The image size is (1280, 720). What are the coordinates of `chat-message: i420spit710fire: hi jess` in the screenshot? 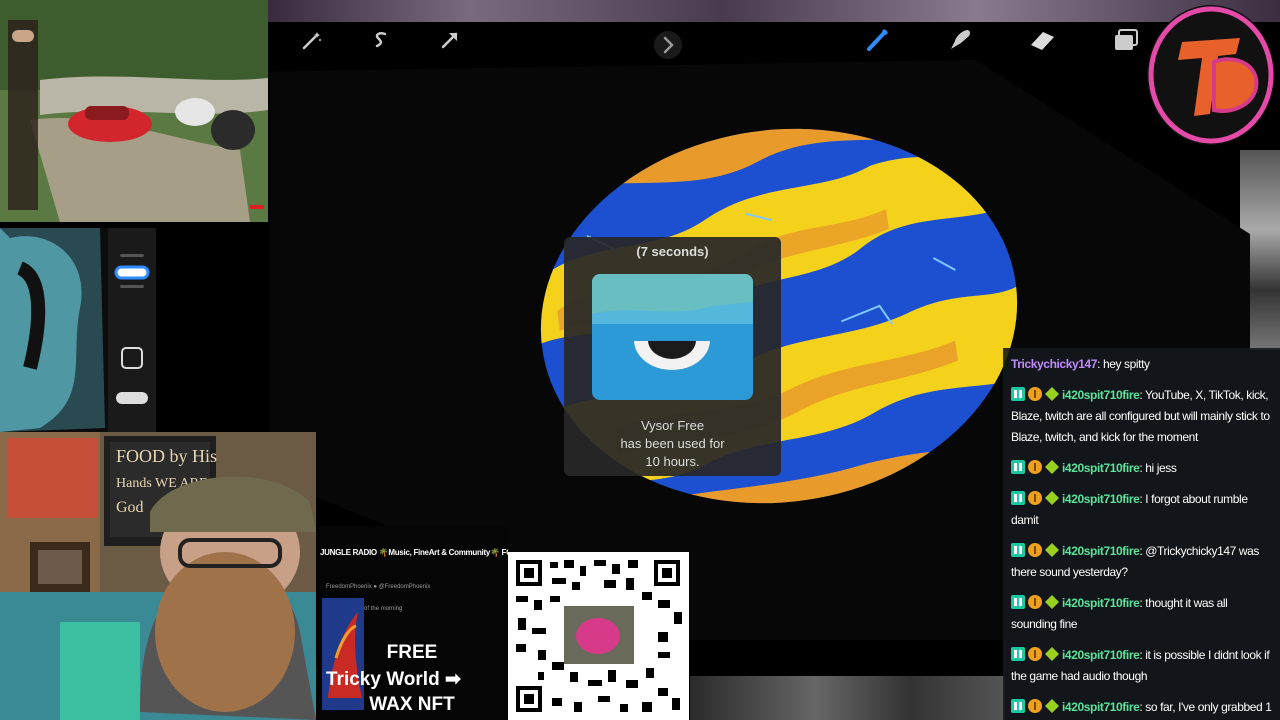 It's located at (1141, 468).